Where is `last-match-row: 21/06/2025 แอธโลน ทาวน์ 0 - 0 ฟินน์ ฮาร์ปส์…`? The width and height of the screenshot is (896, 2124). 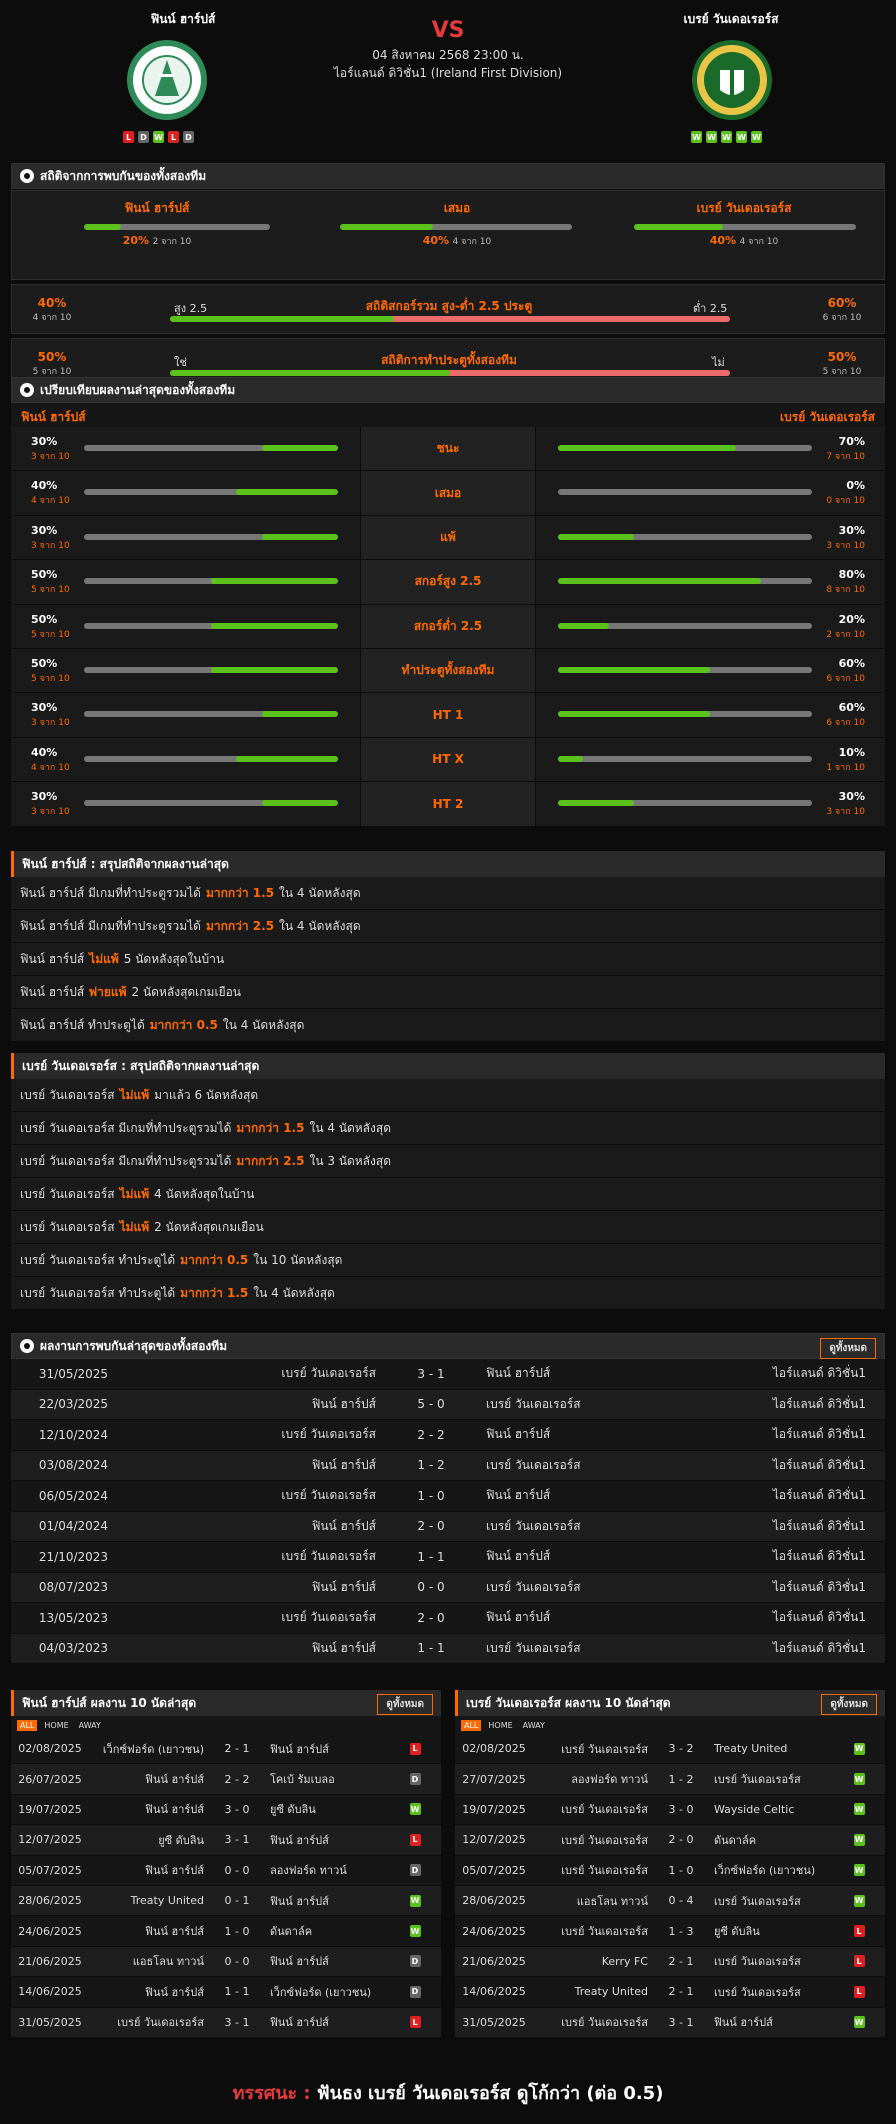 last-match-row: 21/06/2025 แอธโลน ทาวน์ 0 - 0 ฟินน์ ฮาร์ปส์… is located at coordinates (226, 1962).